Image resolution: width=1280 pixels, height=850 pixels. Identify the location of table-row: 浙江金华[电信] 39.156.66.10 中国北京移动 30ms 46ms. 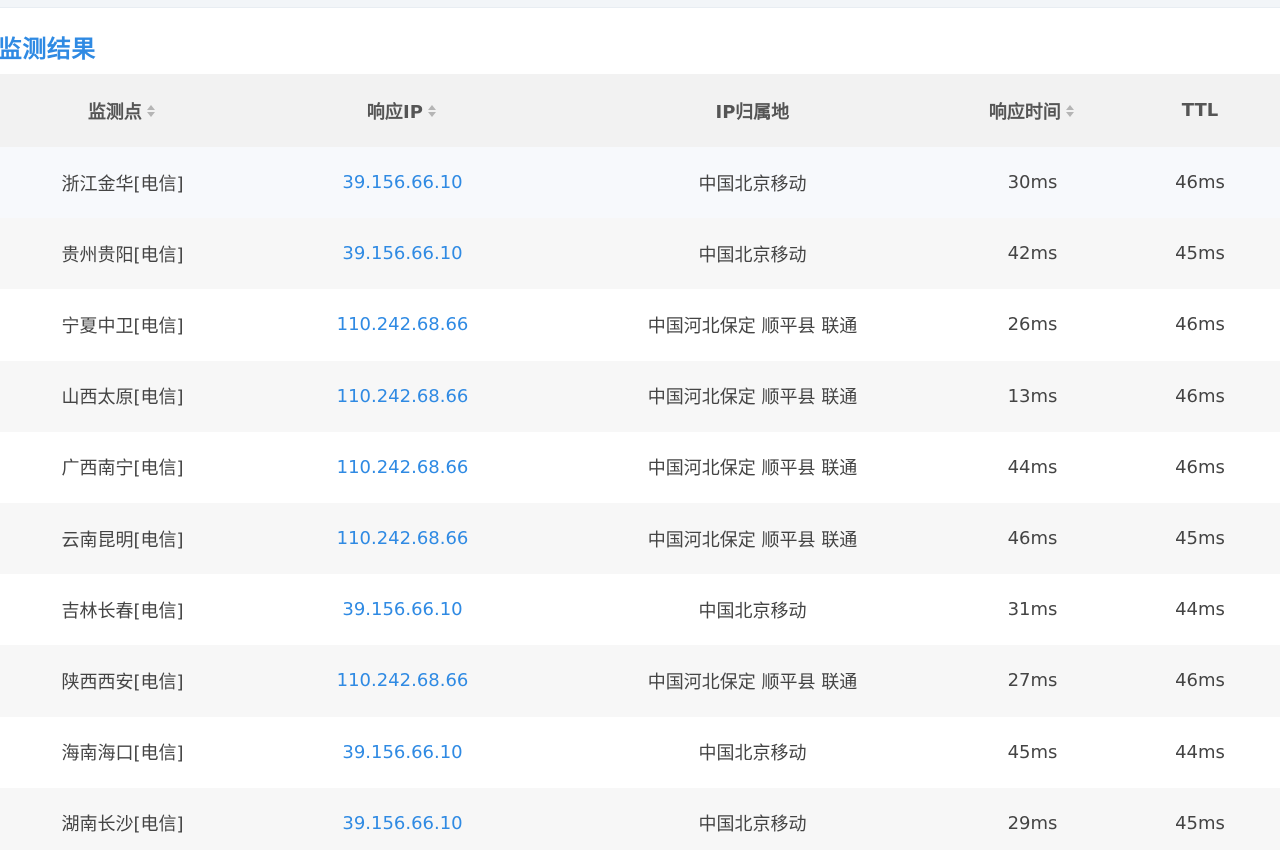
(640, 183).